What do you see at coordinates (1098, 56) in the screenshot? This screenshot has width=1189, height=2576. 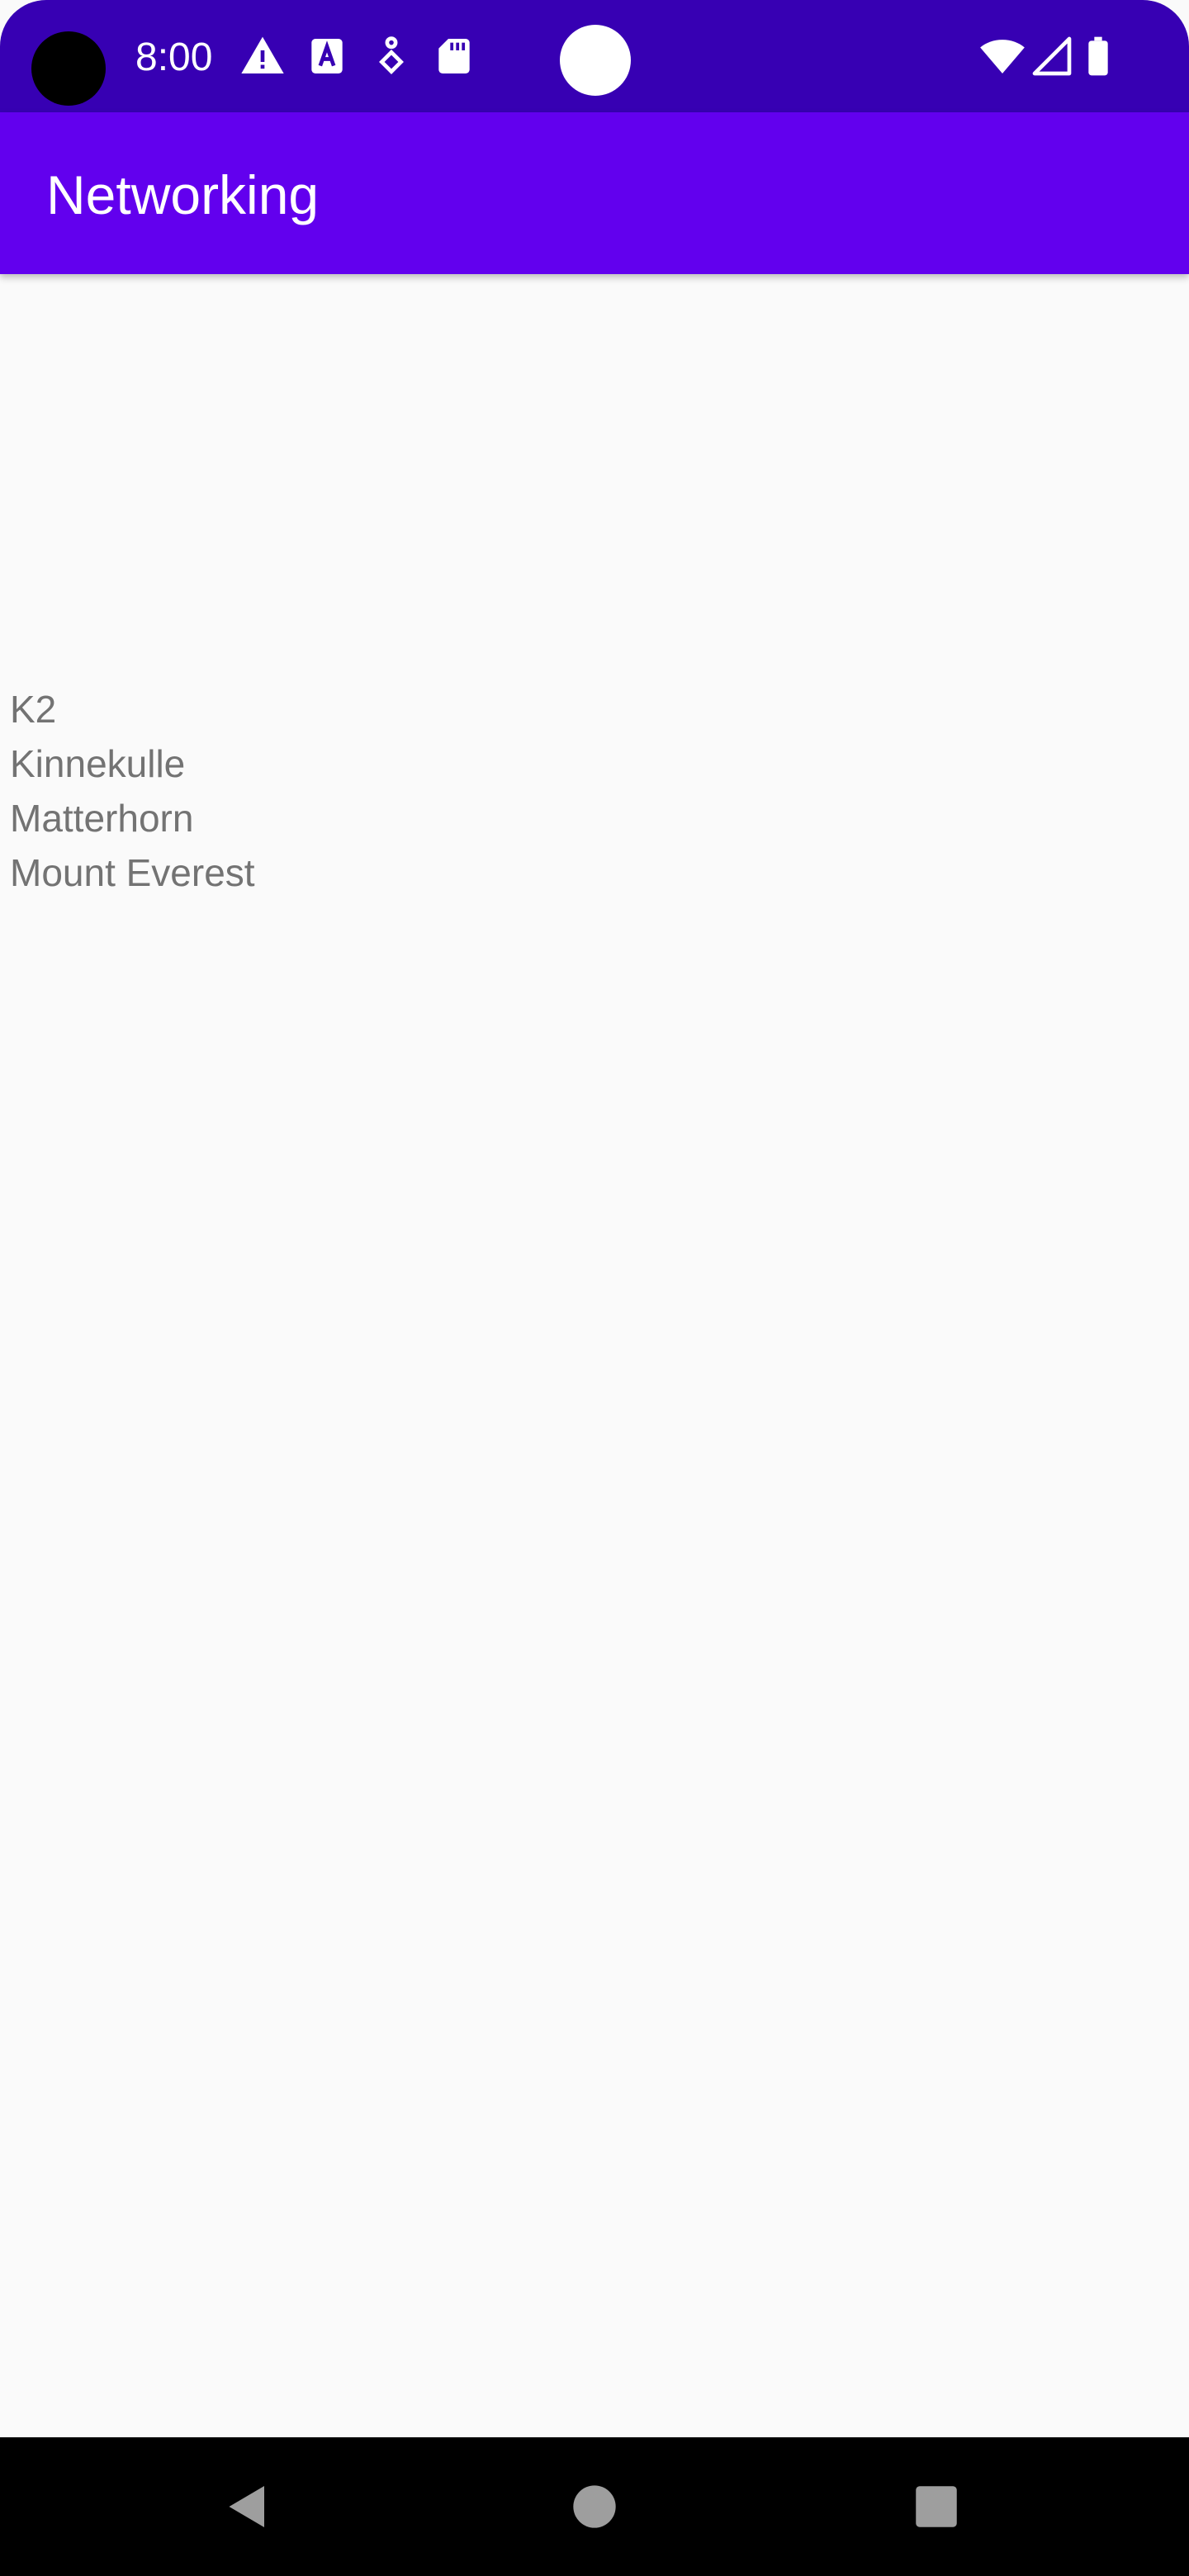 I see `battery-icon` at bounding box center [1098, 56].